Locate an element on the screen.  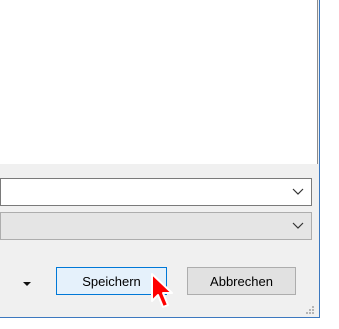
resize-grip-icon is located at coordinates (309, 308).